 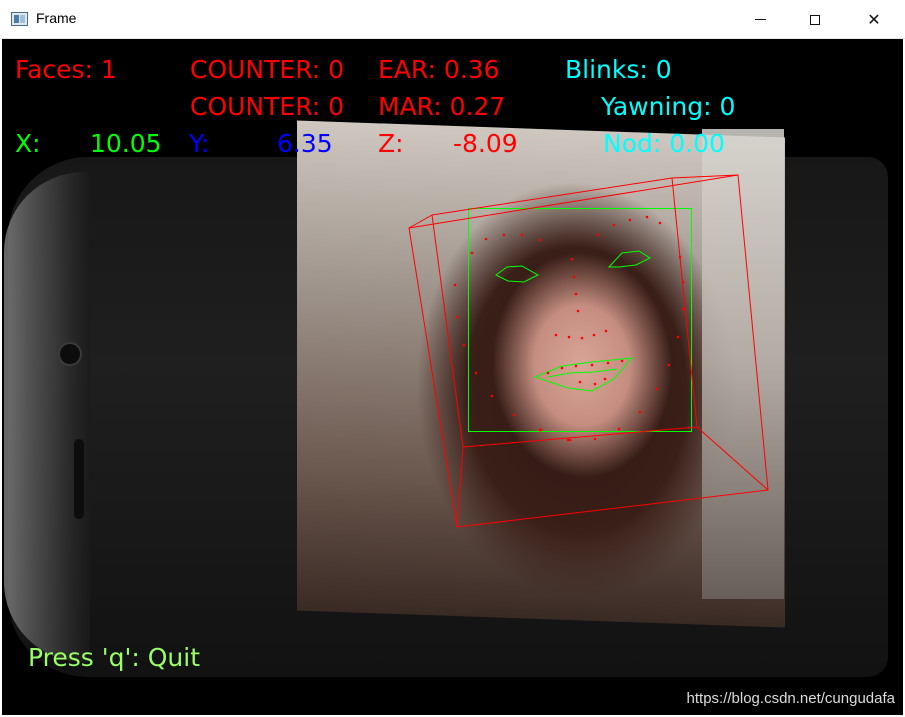 What do you see at coordinates (485, 143) in the screenshot?
I see `z-value: -8.09` at bounding box center [485, 143].